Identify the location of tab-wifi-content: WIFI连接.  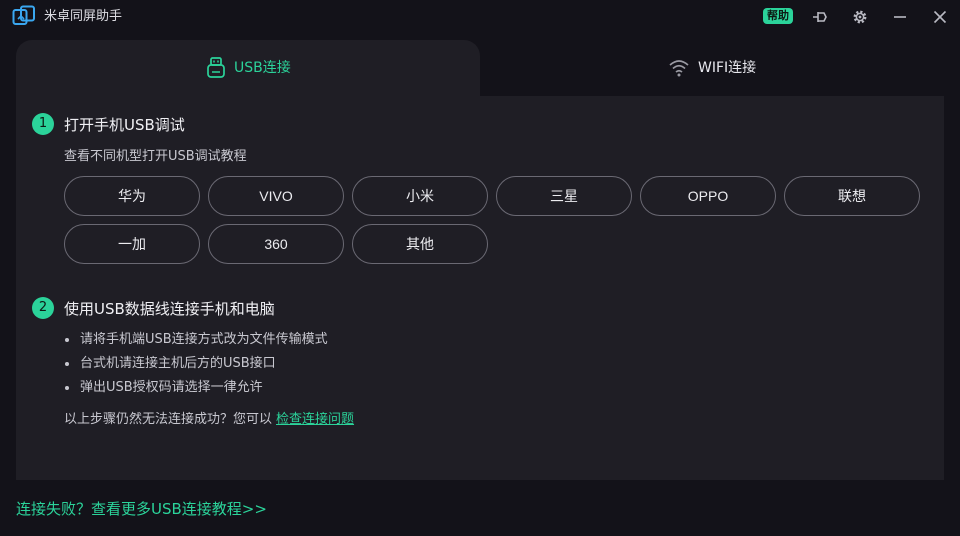
(712, 68).